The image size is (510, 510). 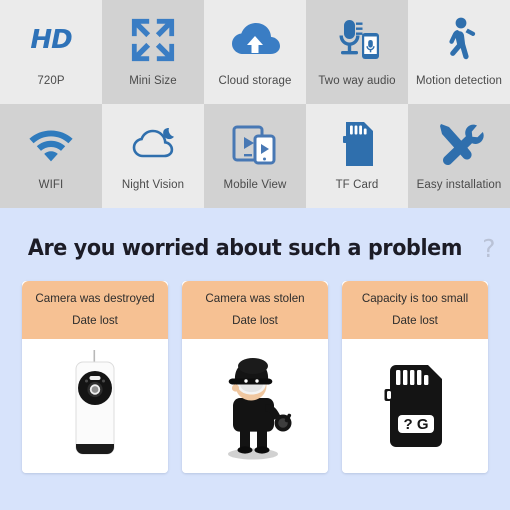 What do you see at coordinates (51, 144) in the screenshot?
I see `wifi-icon` at bounding box center [51, 144].